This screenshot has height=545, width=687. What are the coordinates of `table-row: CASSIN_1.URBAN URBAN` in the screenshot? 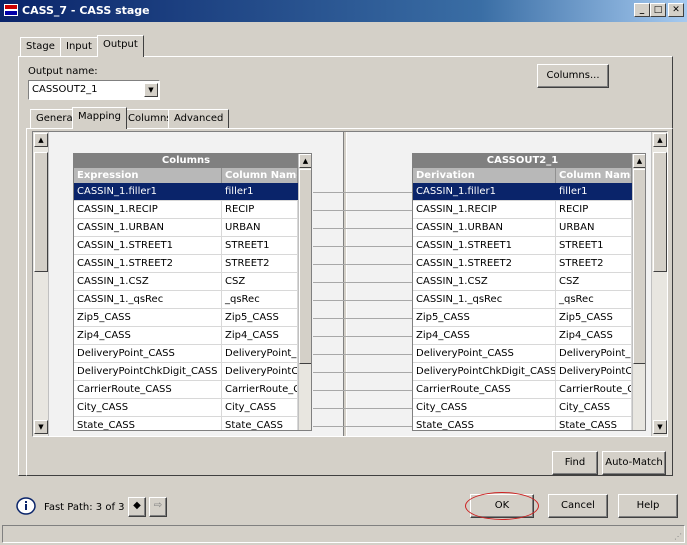 It's located at (186, 228).